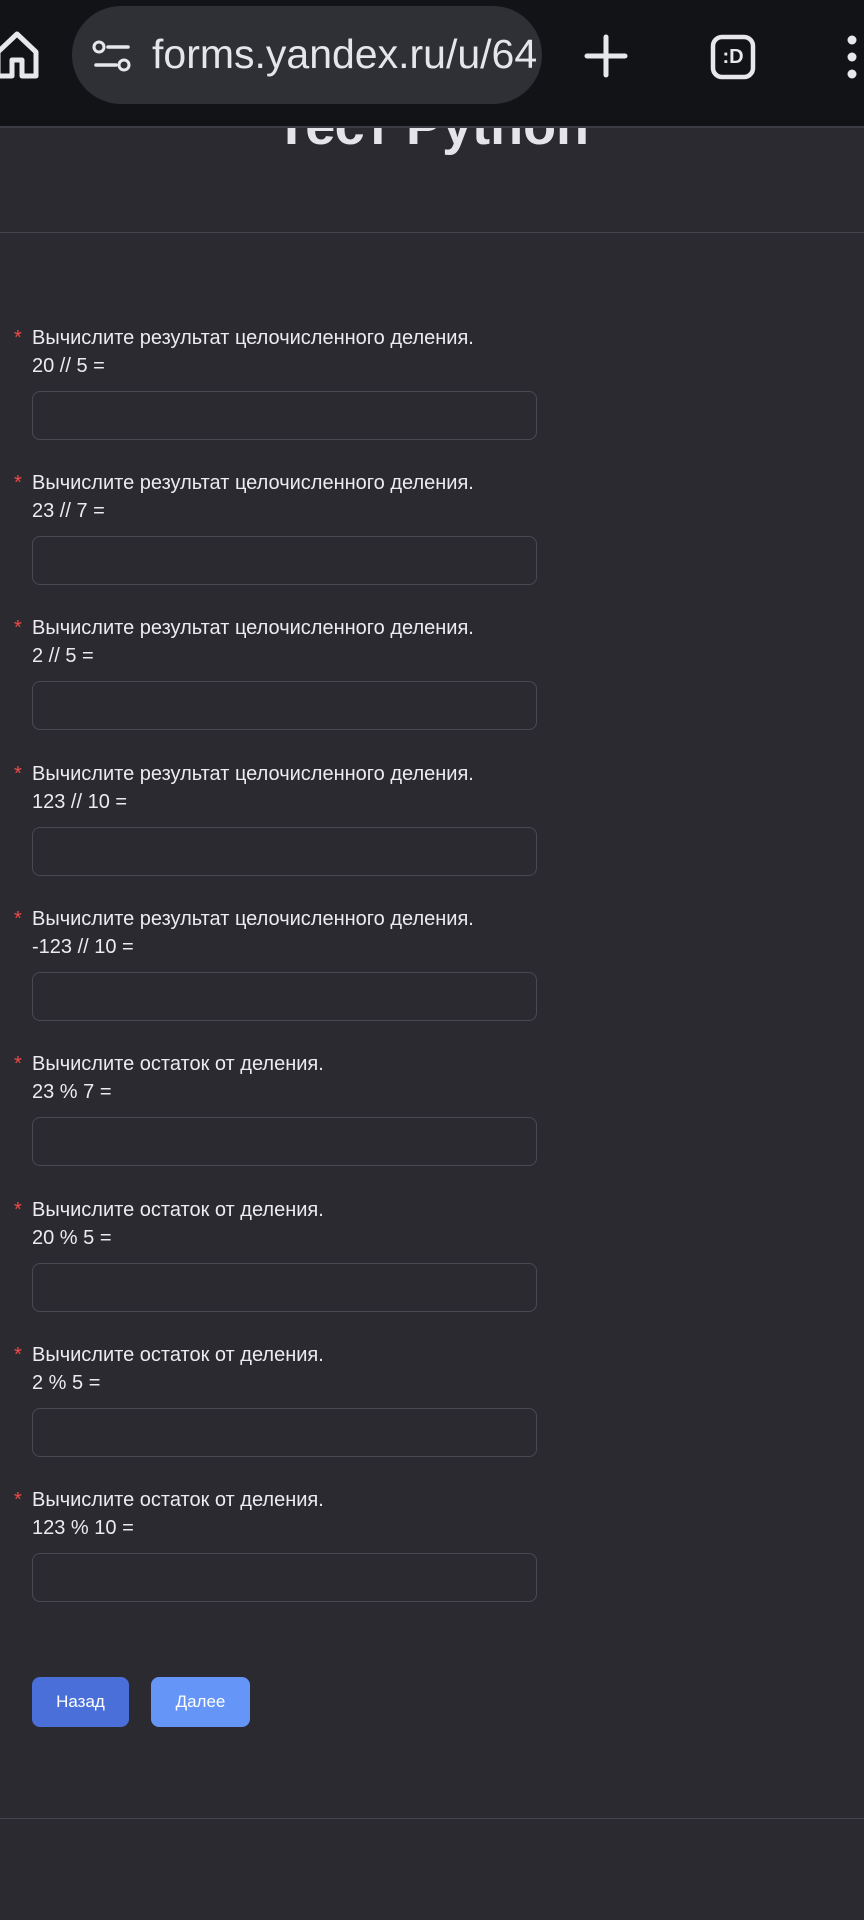  I want to click on address-bar: forms.yandex.ru/u/64, so click(307, 55).